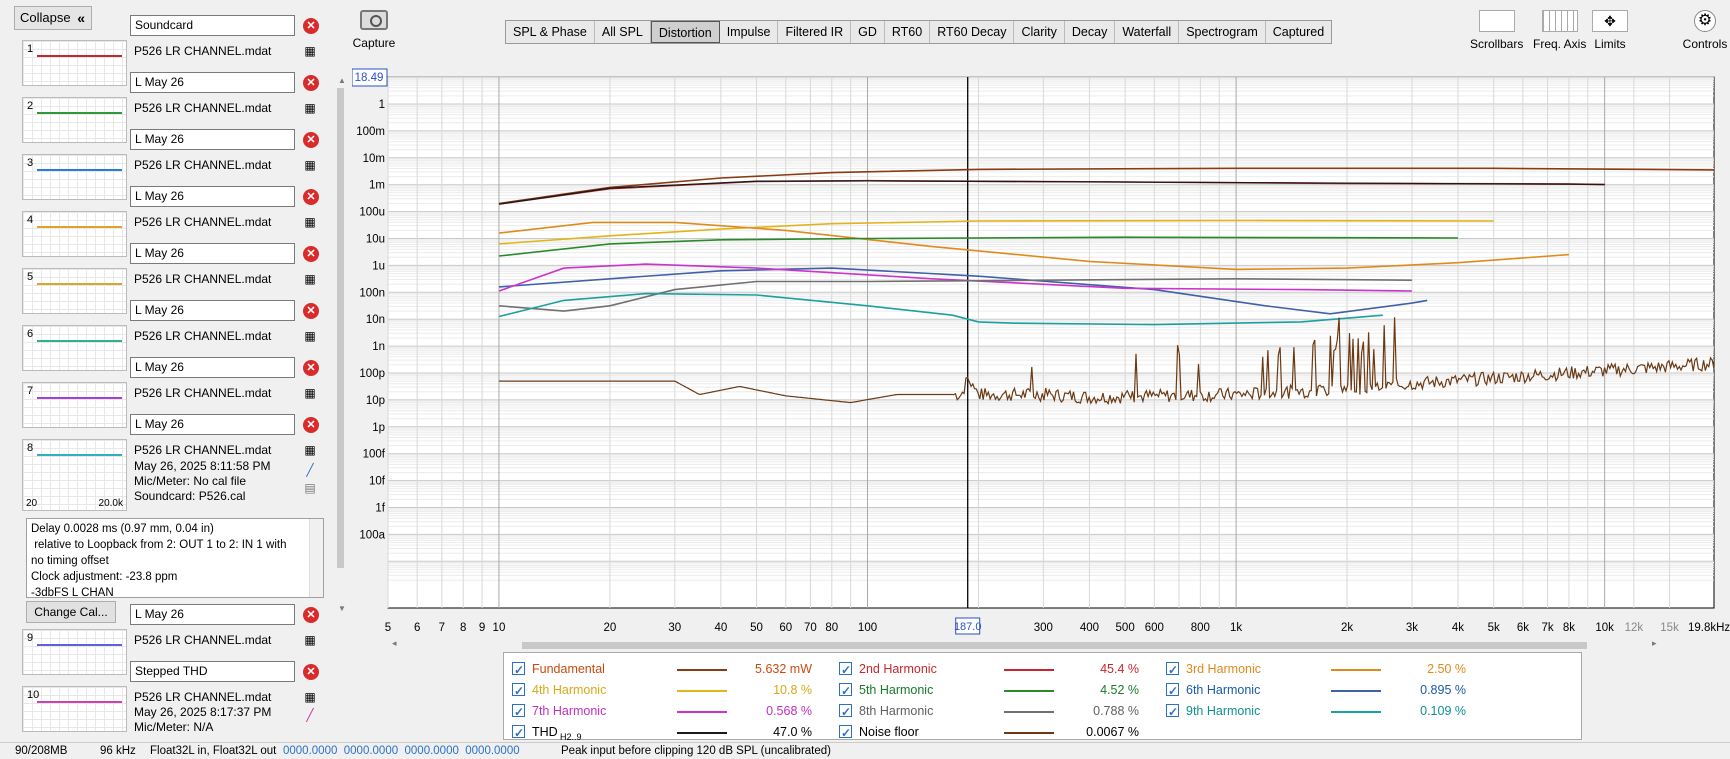 The image size is (1730, 759). I want to click on scroll-down-icon: ▼, so click(342, 608).